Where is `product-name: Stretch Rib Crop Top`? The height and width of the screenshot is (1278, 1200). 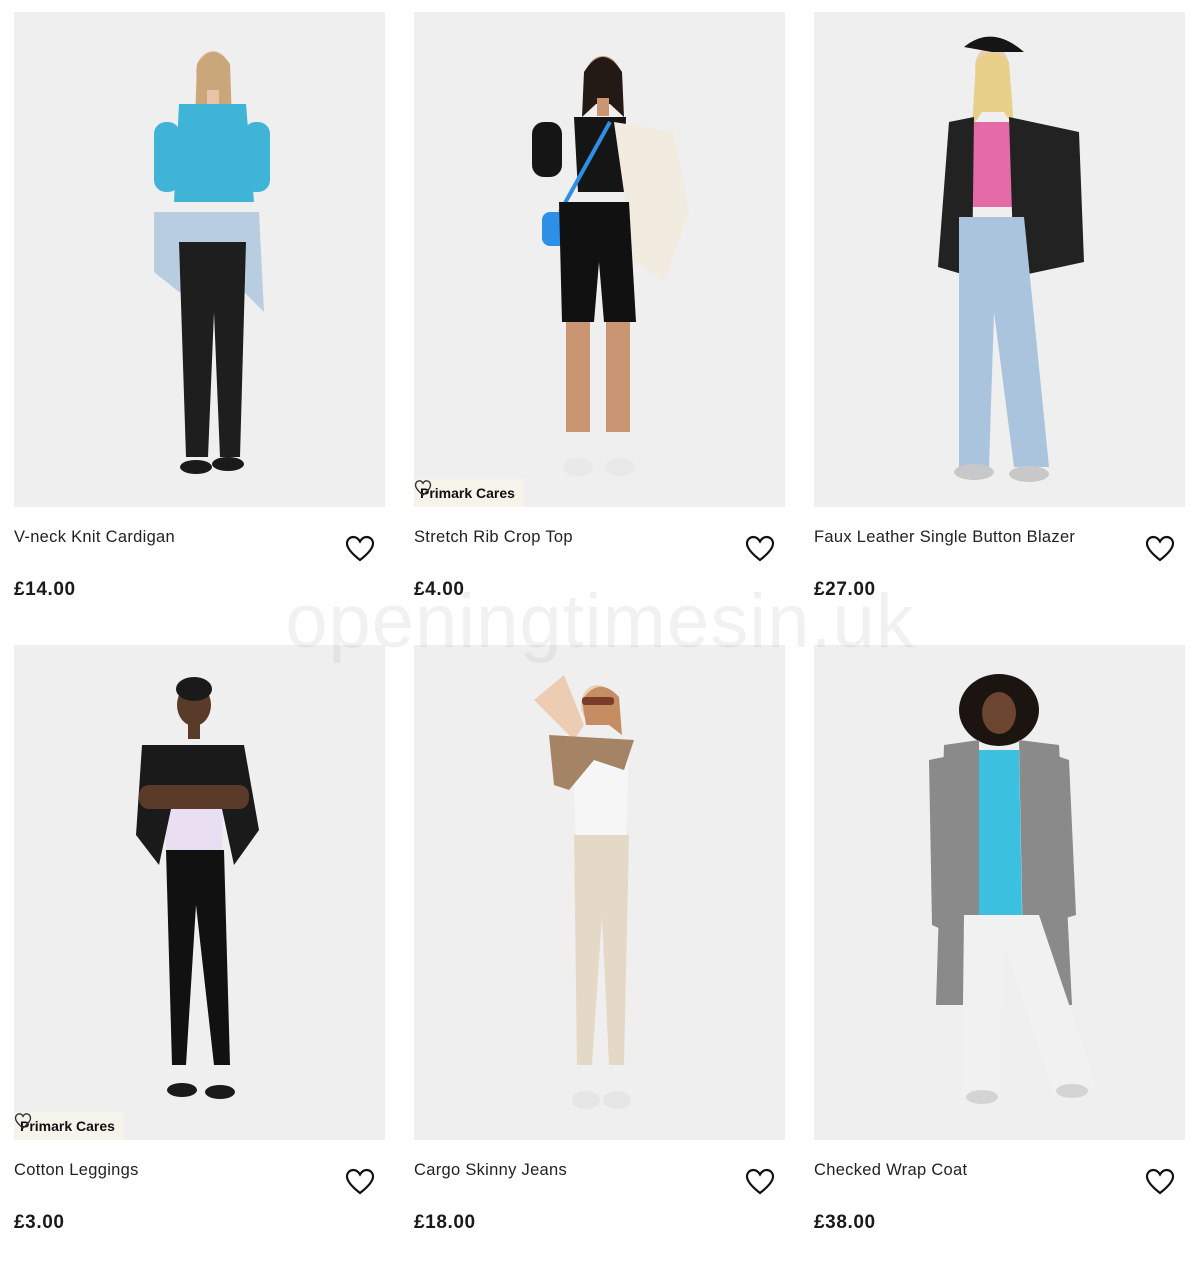
product-name: Stretch Rib Crop Top is located at coordinates (493, 537).